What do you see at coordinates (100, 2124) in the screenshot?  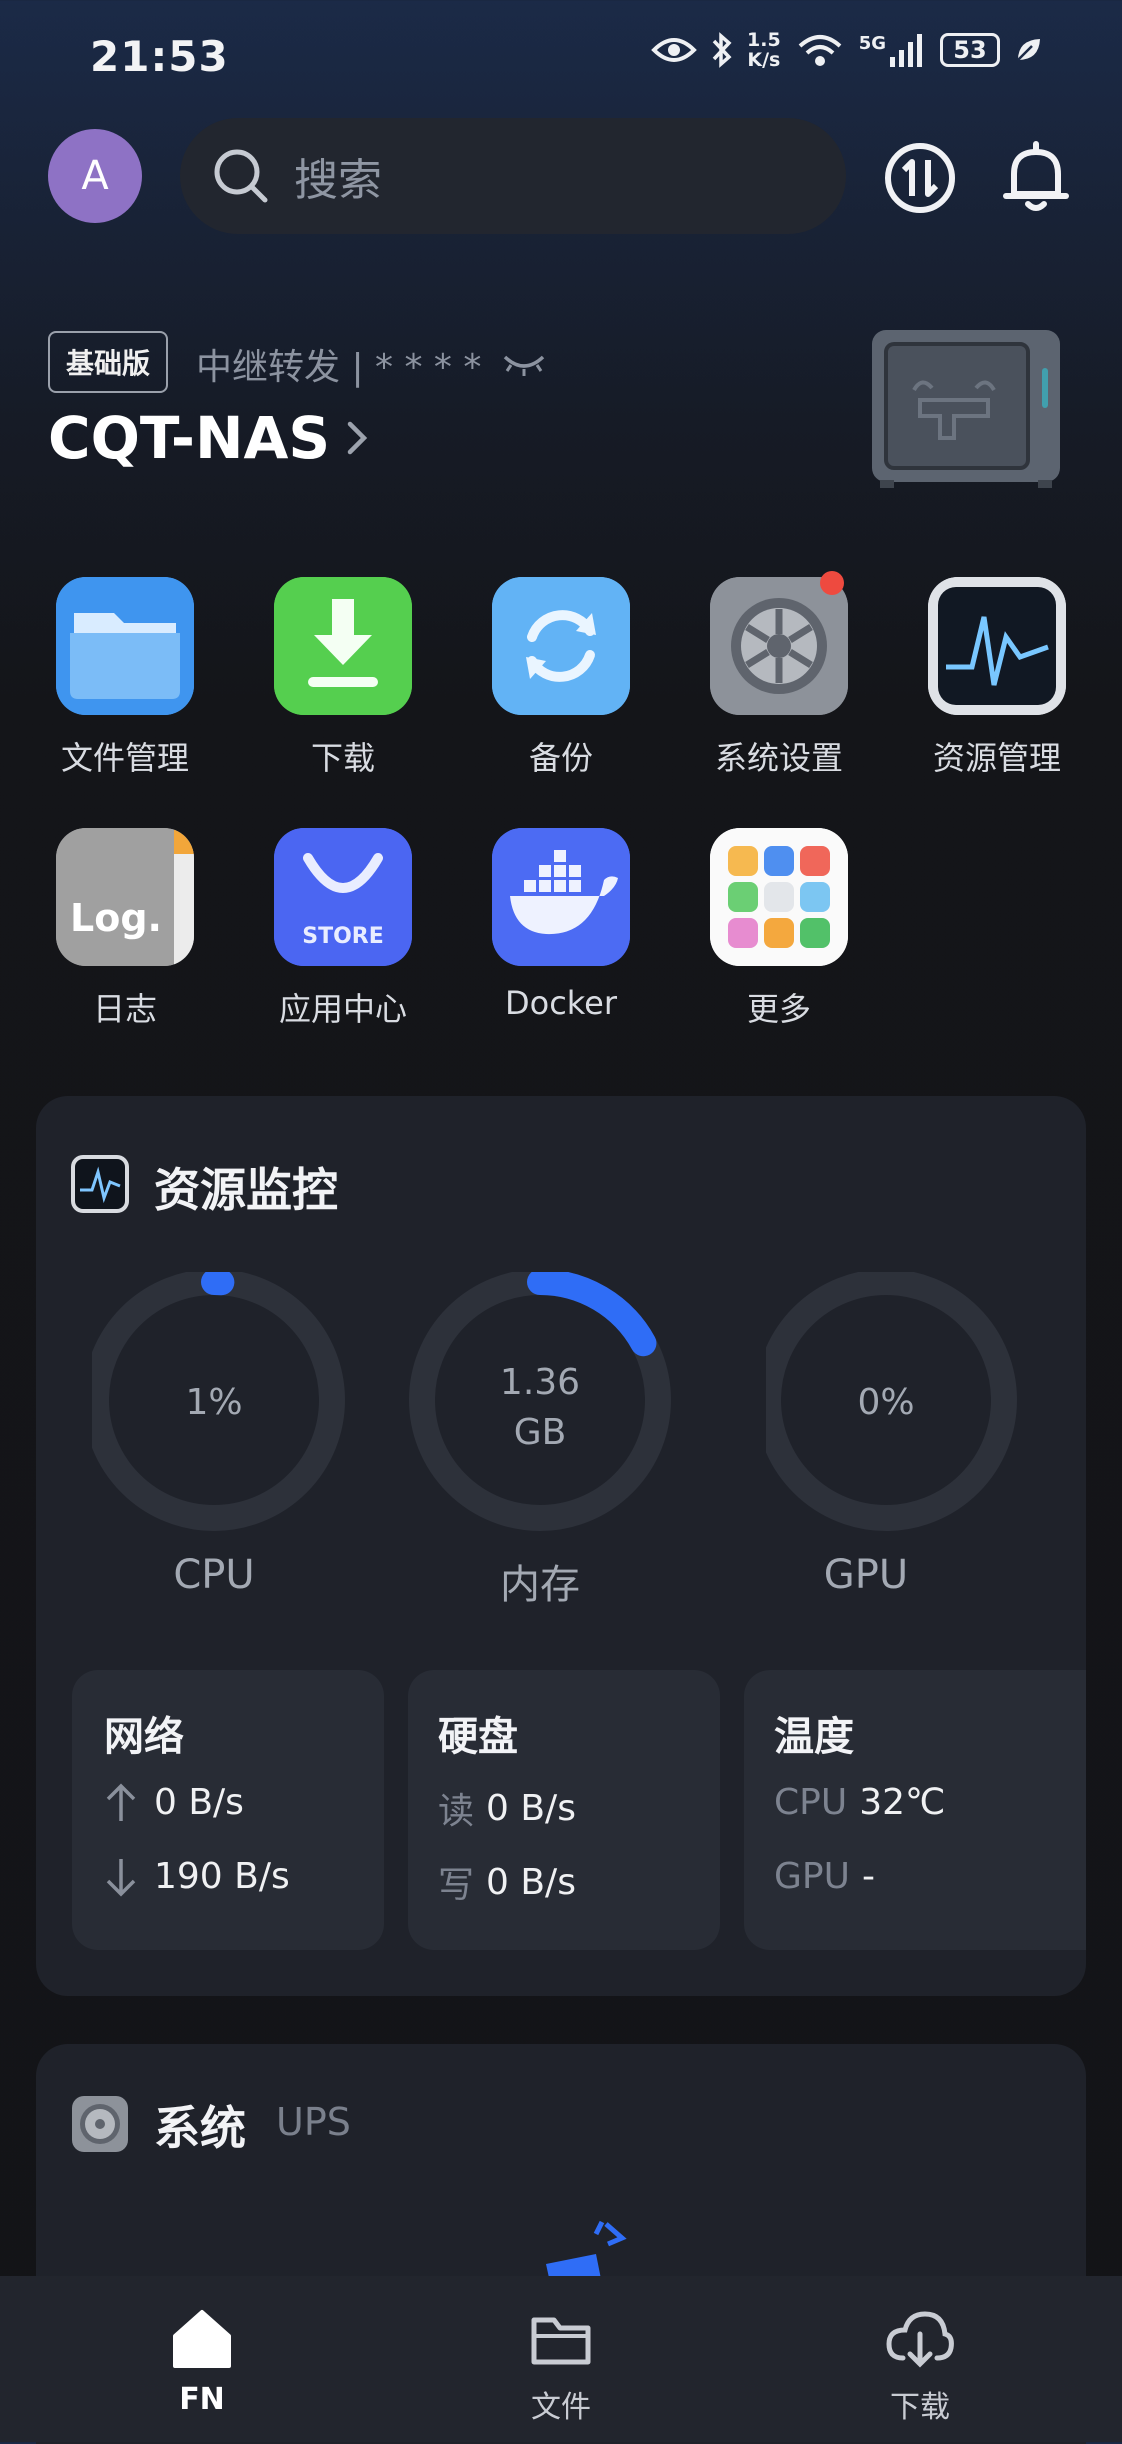 I see `system-settings-icon` at bounding box center [100, 2124].